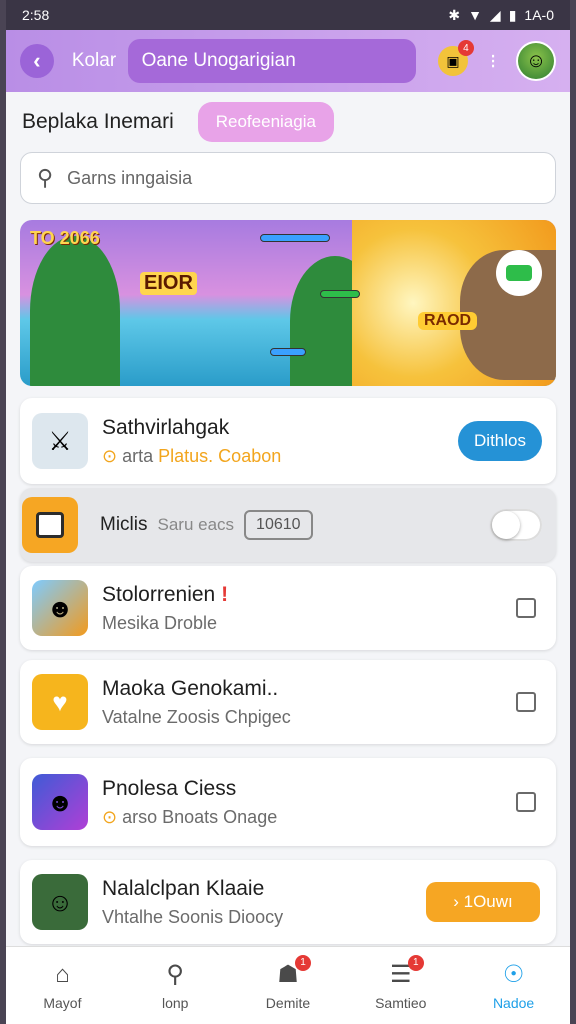 The width and height of the screenshot is (576, 1024). I want to click on toggle-row-icon, so click(50, 525).